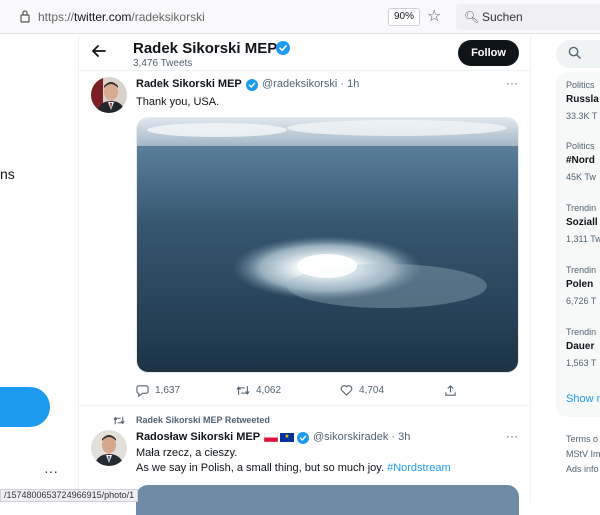 This screenshot has width=600, height=515. What do you see at coordinates (7, 174) in the screenshot?
I see `nav-item-label-partial: ns` at bounding box center [7, 174].